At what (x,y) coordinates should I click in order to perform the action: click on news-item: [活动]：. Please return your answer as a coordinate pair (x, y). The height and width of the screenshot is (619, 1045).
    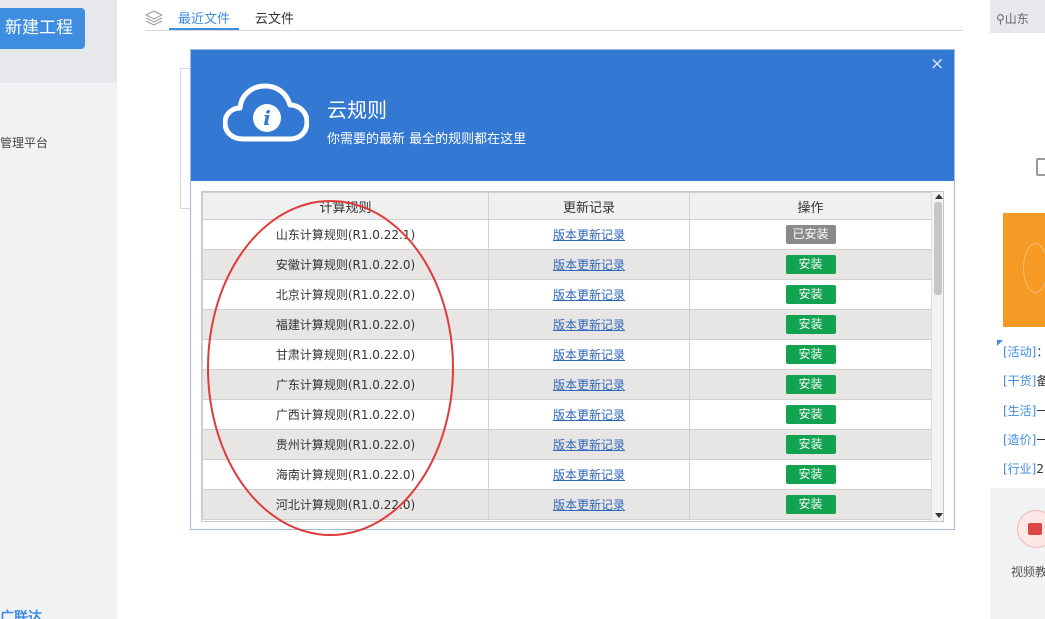
    Looking at the image, I should click on (1024, 351).